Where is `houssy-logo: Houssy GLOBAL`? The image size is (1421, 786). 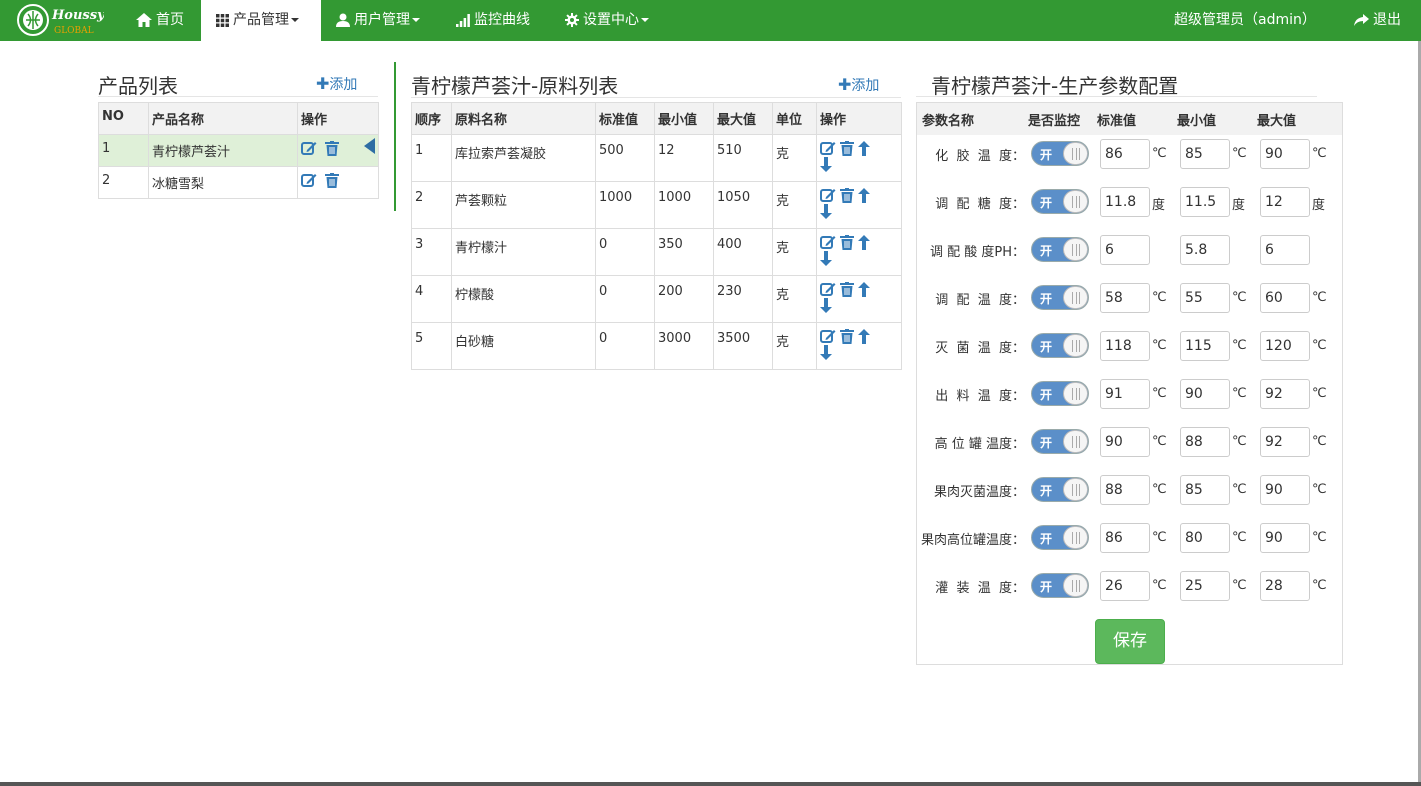
houssy-logo: Houssy GLOBAL is located at coordinates (60, 20).